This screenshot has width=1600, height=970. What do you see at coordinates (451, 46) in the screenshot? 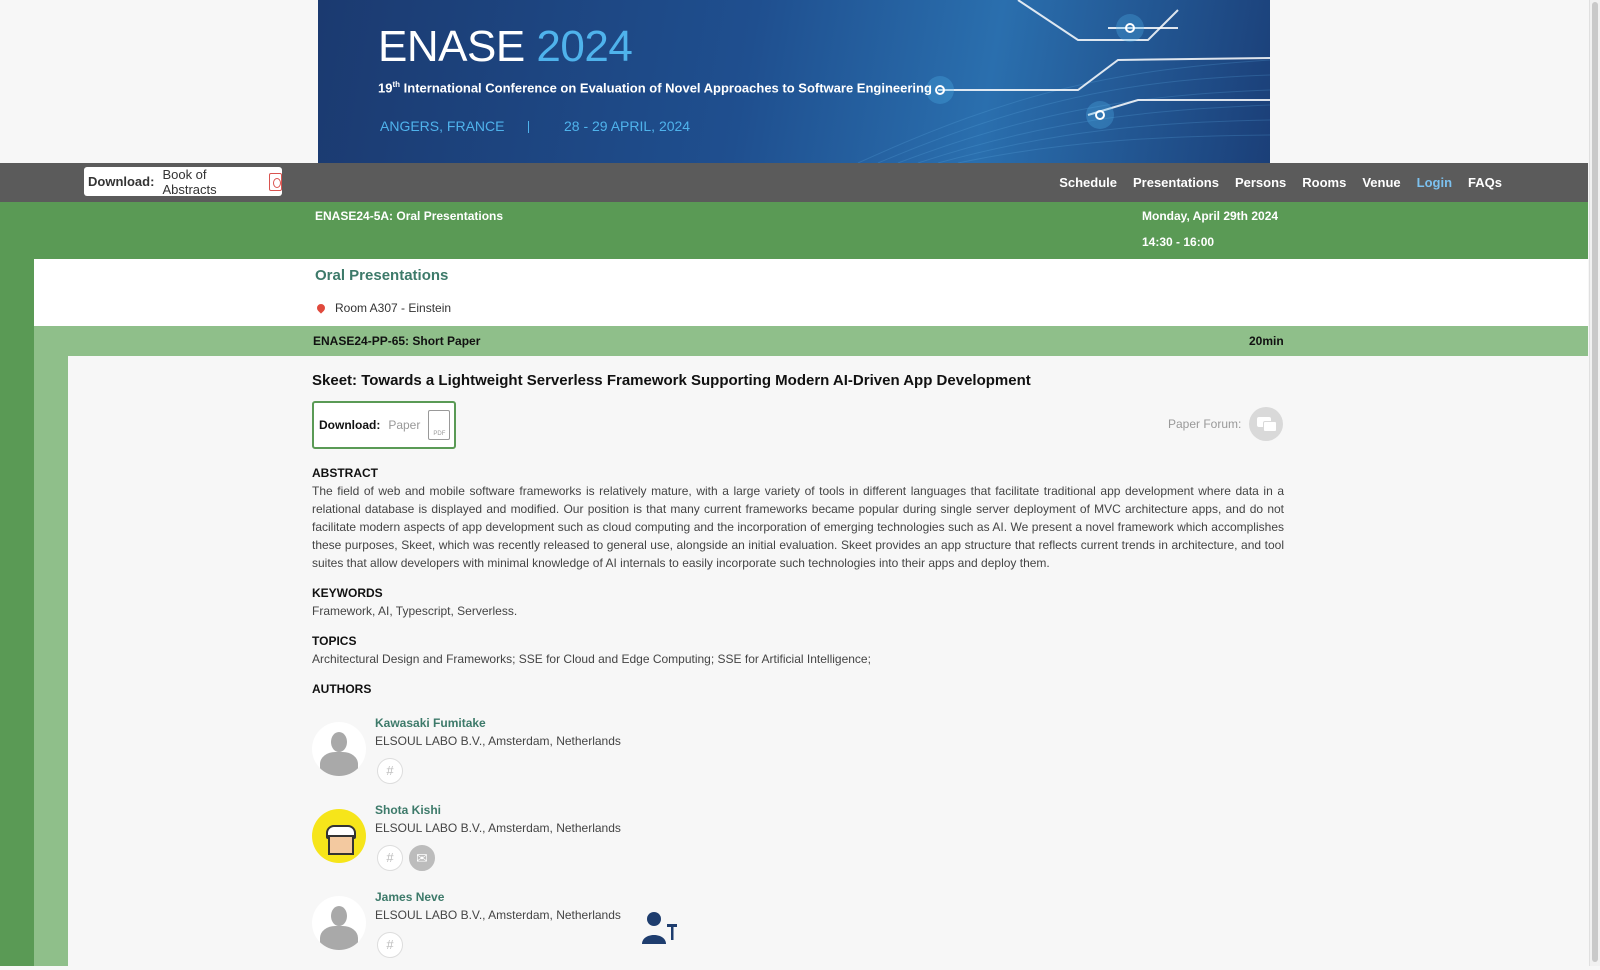
I see `banner-title-text: ENASE` at bounding box center [451, 46].